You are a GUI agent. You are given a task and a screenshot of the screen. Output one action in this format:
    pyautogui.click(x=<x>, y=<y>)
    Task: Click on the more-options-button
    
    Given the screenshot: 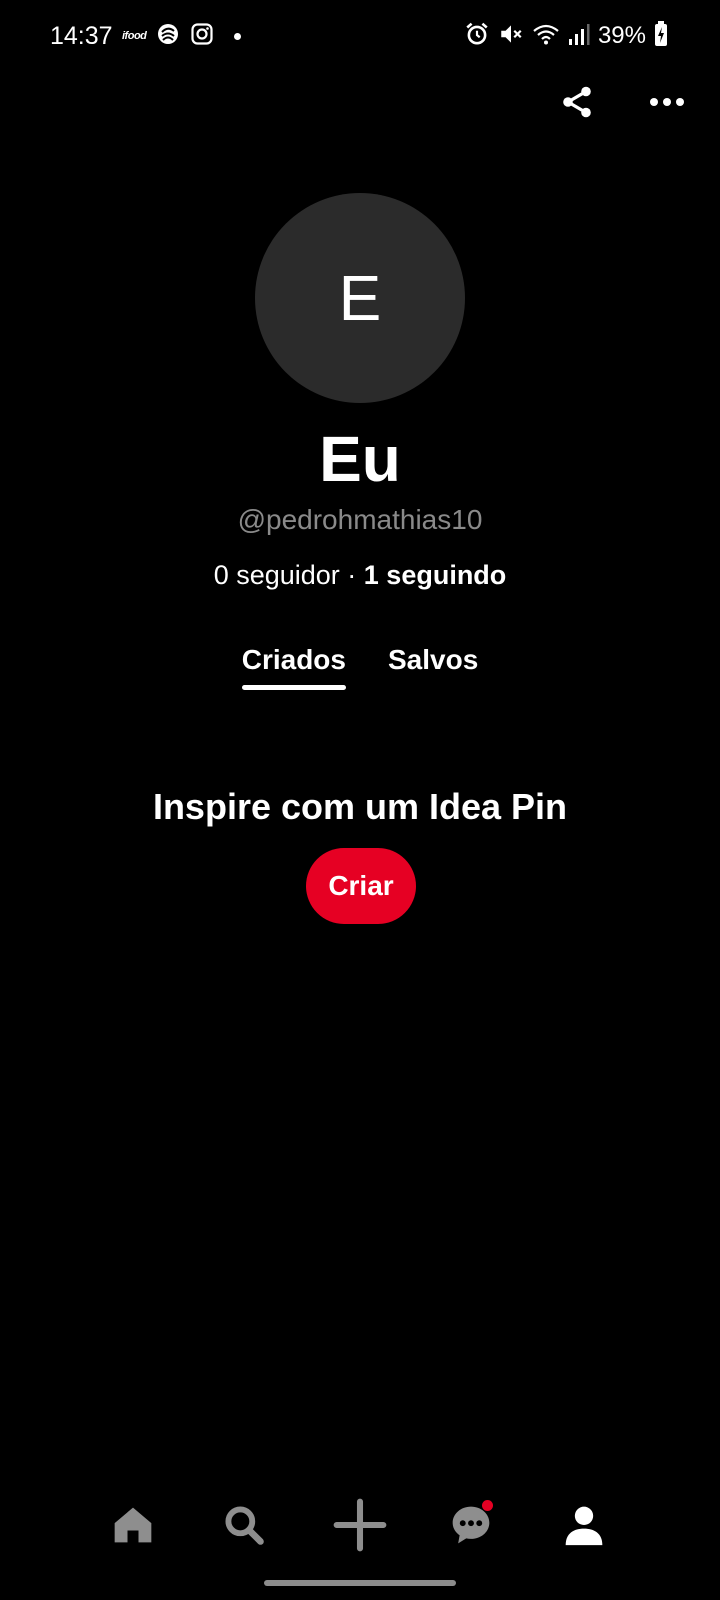 What is the action you would take?
    pyautogui.click(x=667, y=102)
    